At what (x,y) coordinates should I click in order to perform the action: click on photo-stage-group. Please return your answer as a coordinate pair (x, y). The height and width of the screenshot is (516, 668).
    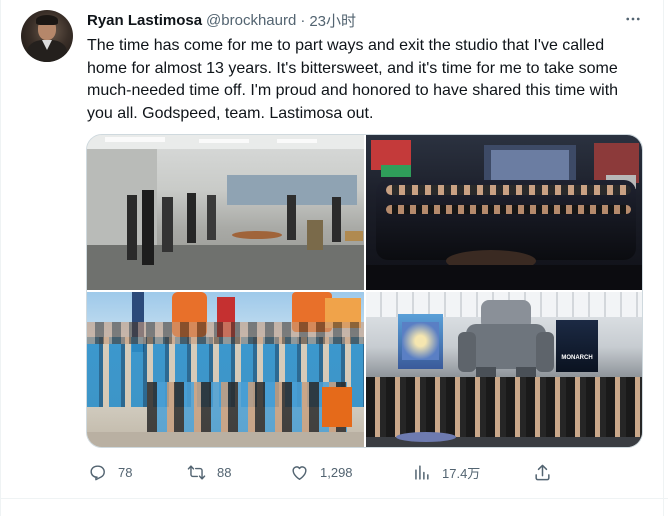
    Looking at the image, I should click on (504, 212).